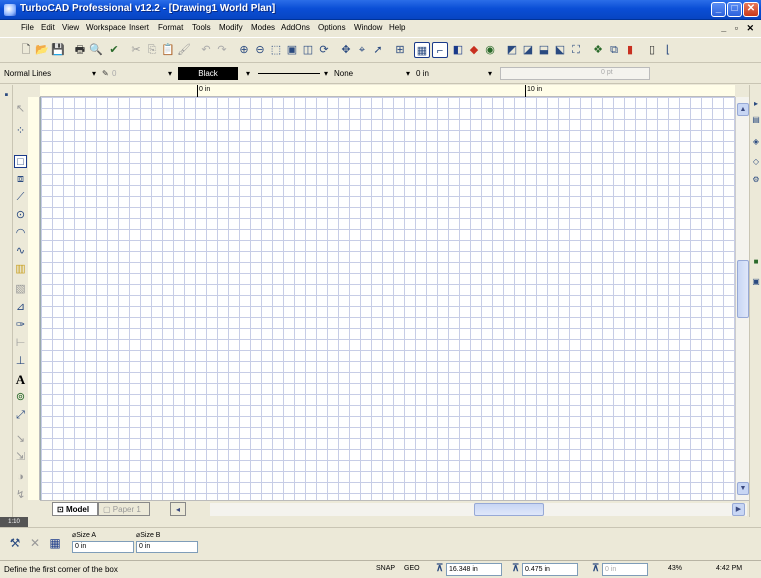  I want to click on offset-icon: ⇲, so click(20, 457).